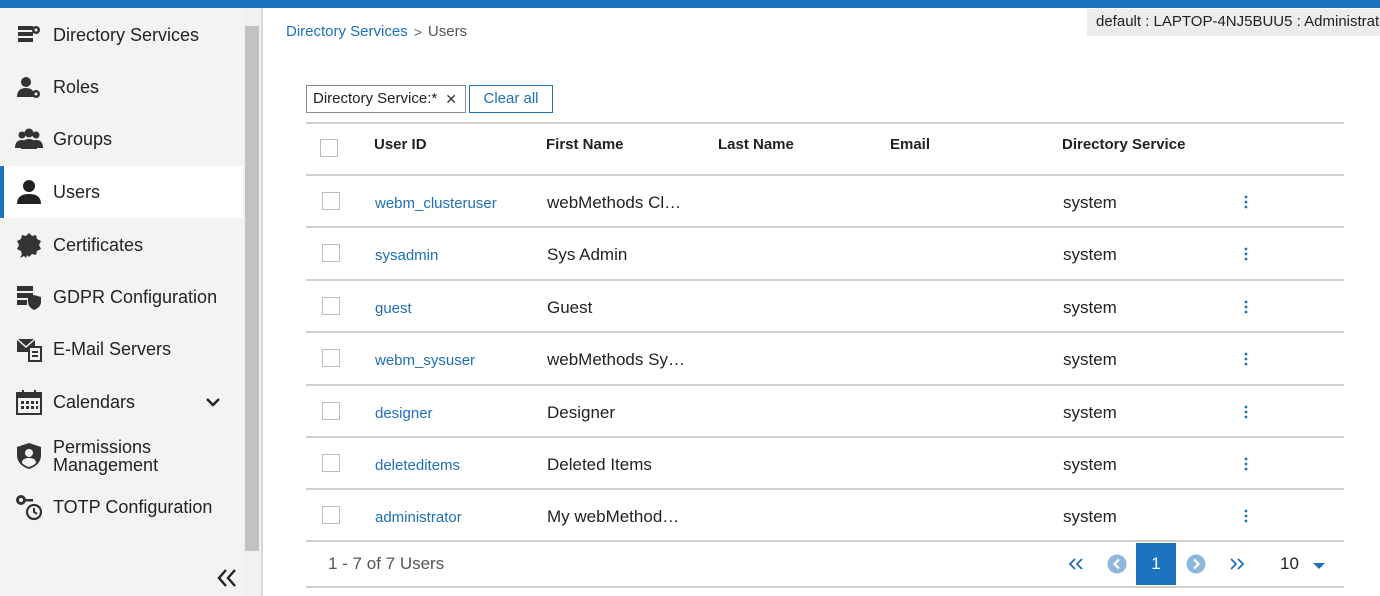  Describe the element at coordinates (1196, 564) in the screenshot. I see `next-page-icon` at that location.